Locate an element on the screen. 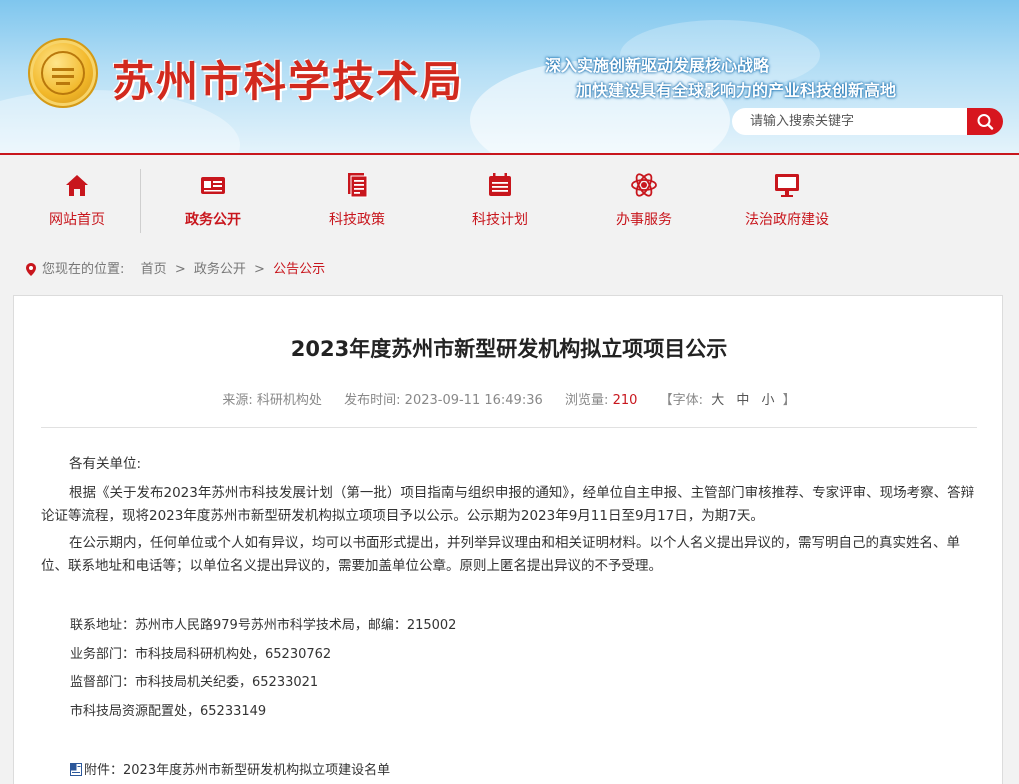  nav-item-rule-of-law: 法治政府建设 is located at coordinates (787, 200).